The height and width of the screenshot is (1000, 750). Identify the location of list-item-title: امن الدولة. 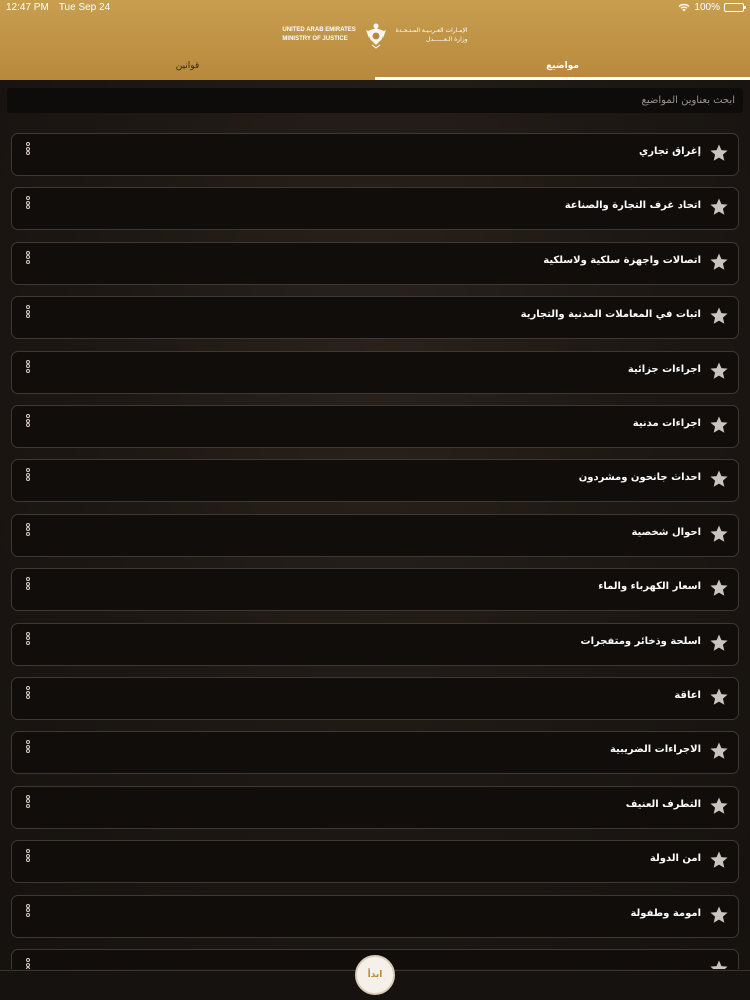
(675, 859).